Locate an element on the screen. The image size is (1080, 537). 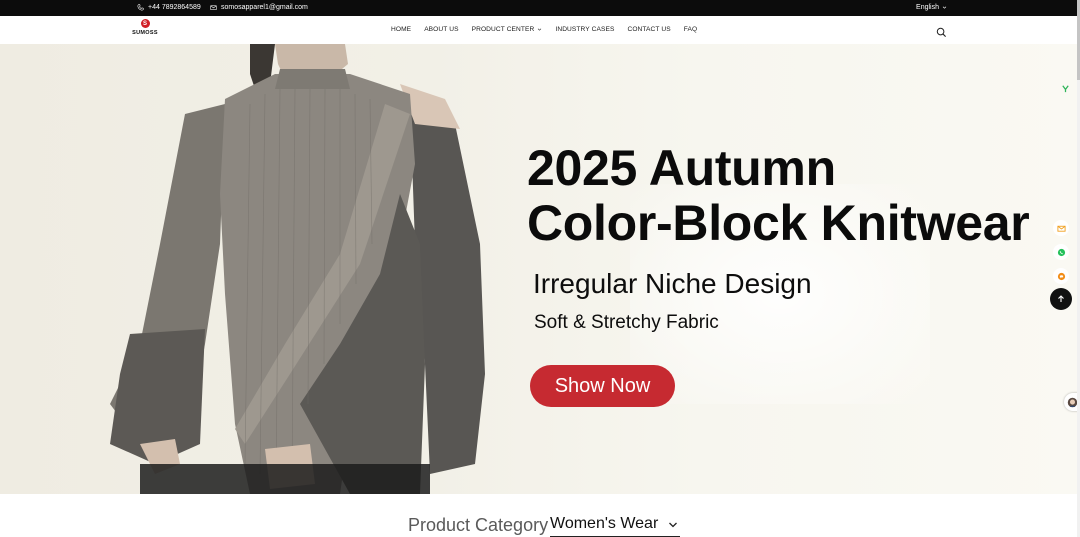
nav-background-left is located at coordinates (51, 30).